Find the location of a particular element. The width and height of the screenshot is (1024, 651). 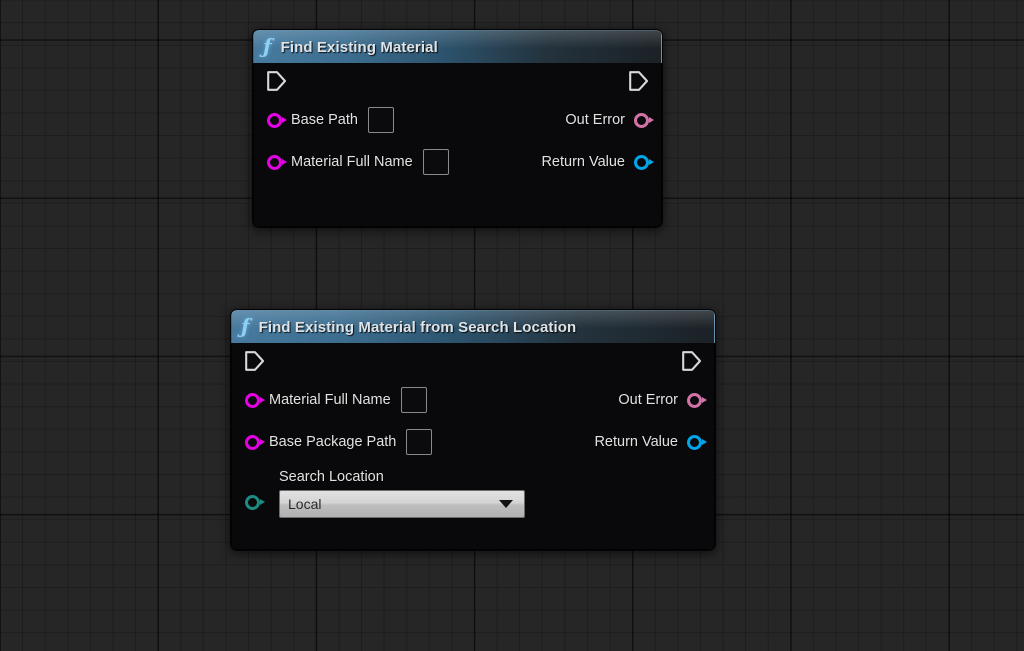

input-pin-base-path: Base Path is located at coordinates (351, 120).